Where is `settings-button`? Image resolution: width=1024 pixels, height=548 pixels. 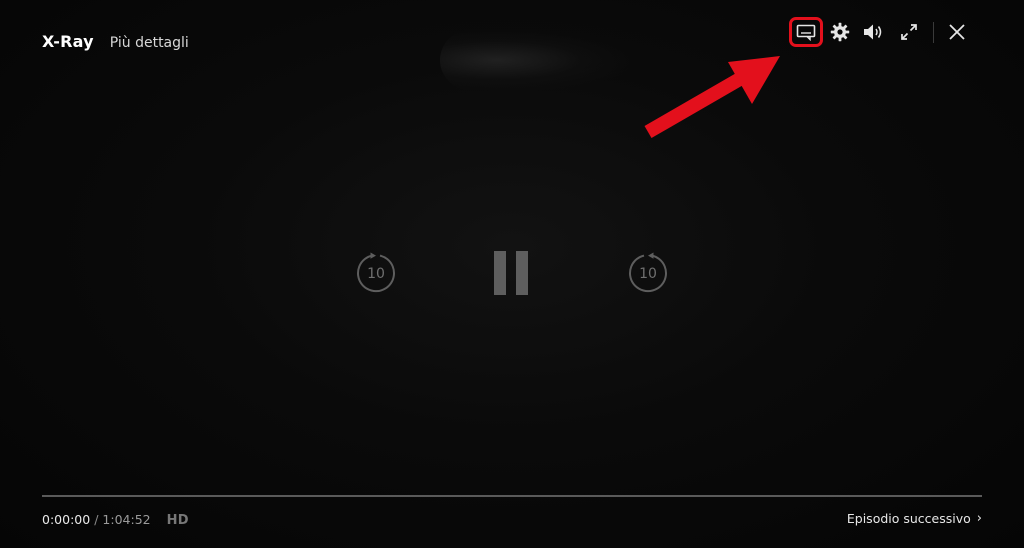
settings-button is located at coordinates (840, 32).